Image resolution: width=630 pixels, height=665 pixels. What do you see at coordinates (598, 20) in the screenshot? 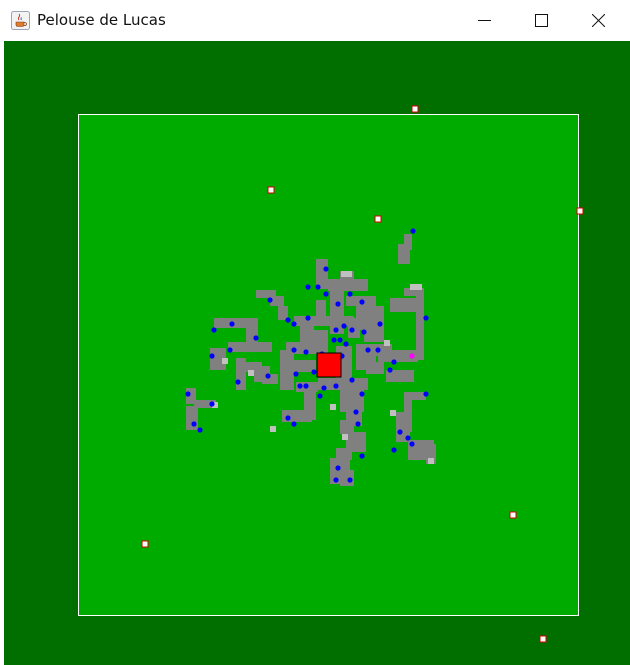
I see `close-button` at bounding box center [598, 20].